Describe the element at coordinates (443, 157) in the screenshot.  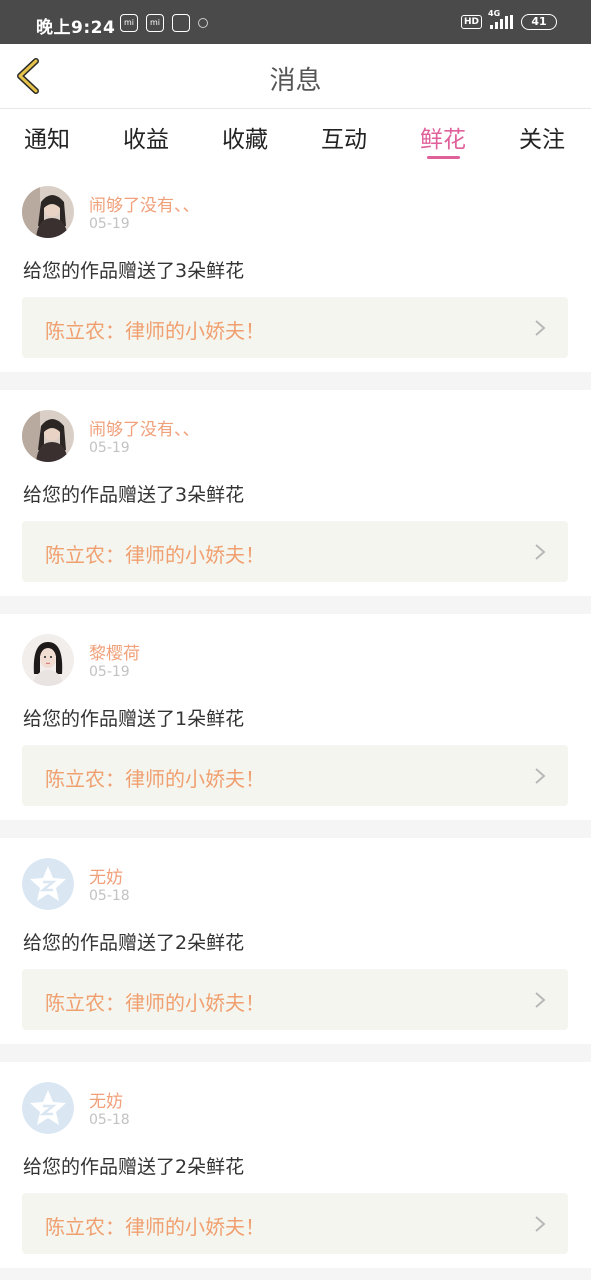
I see `tab-active-indicator` at that location.